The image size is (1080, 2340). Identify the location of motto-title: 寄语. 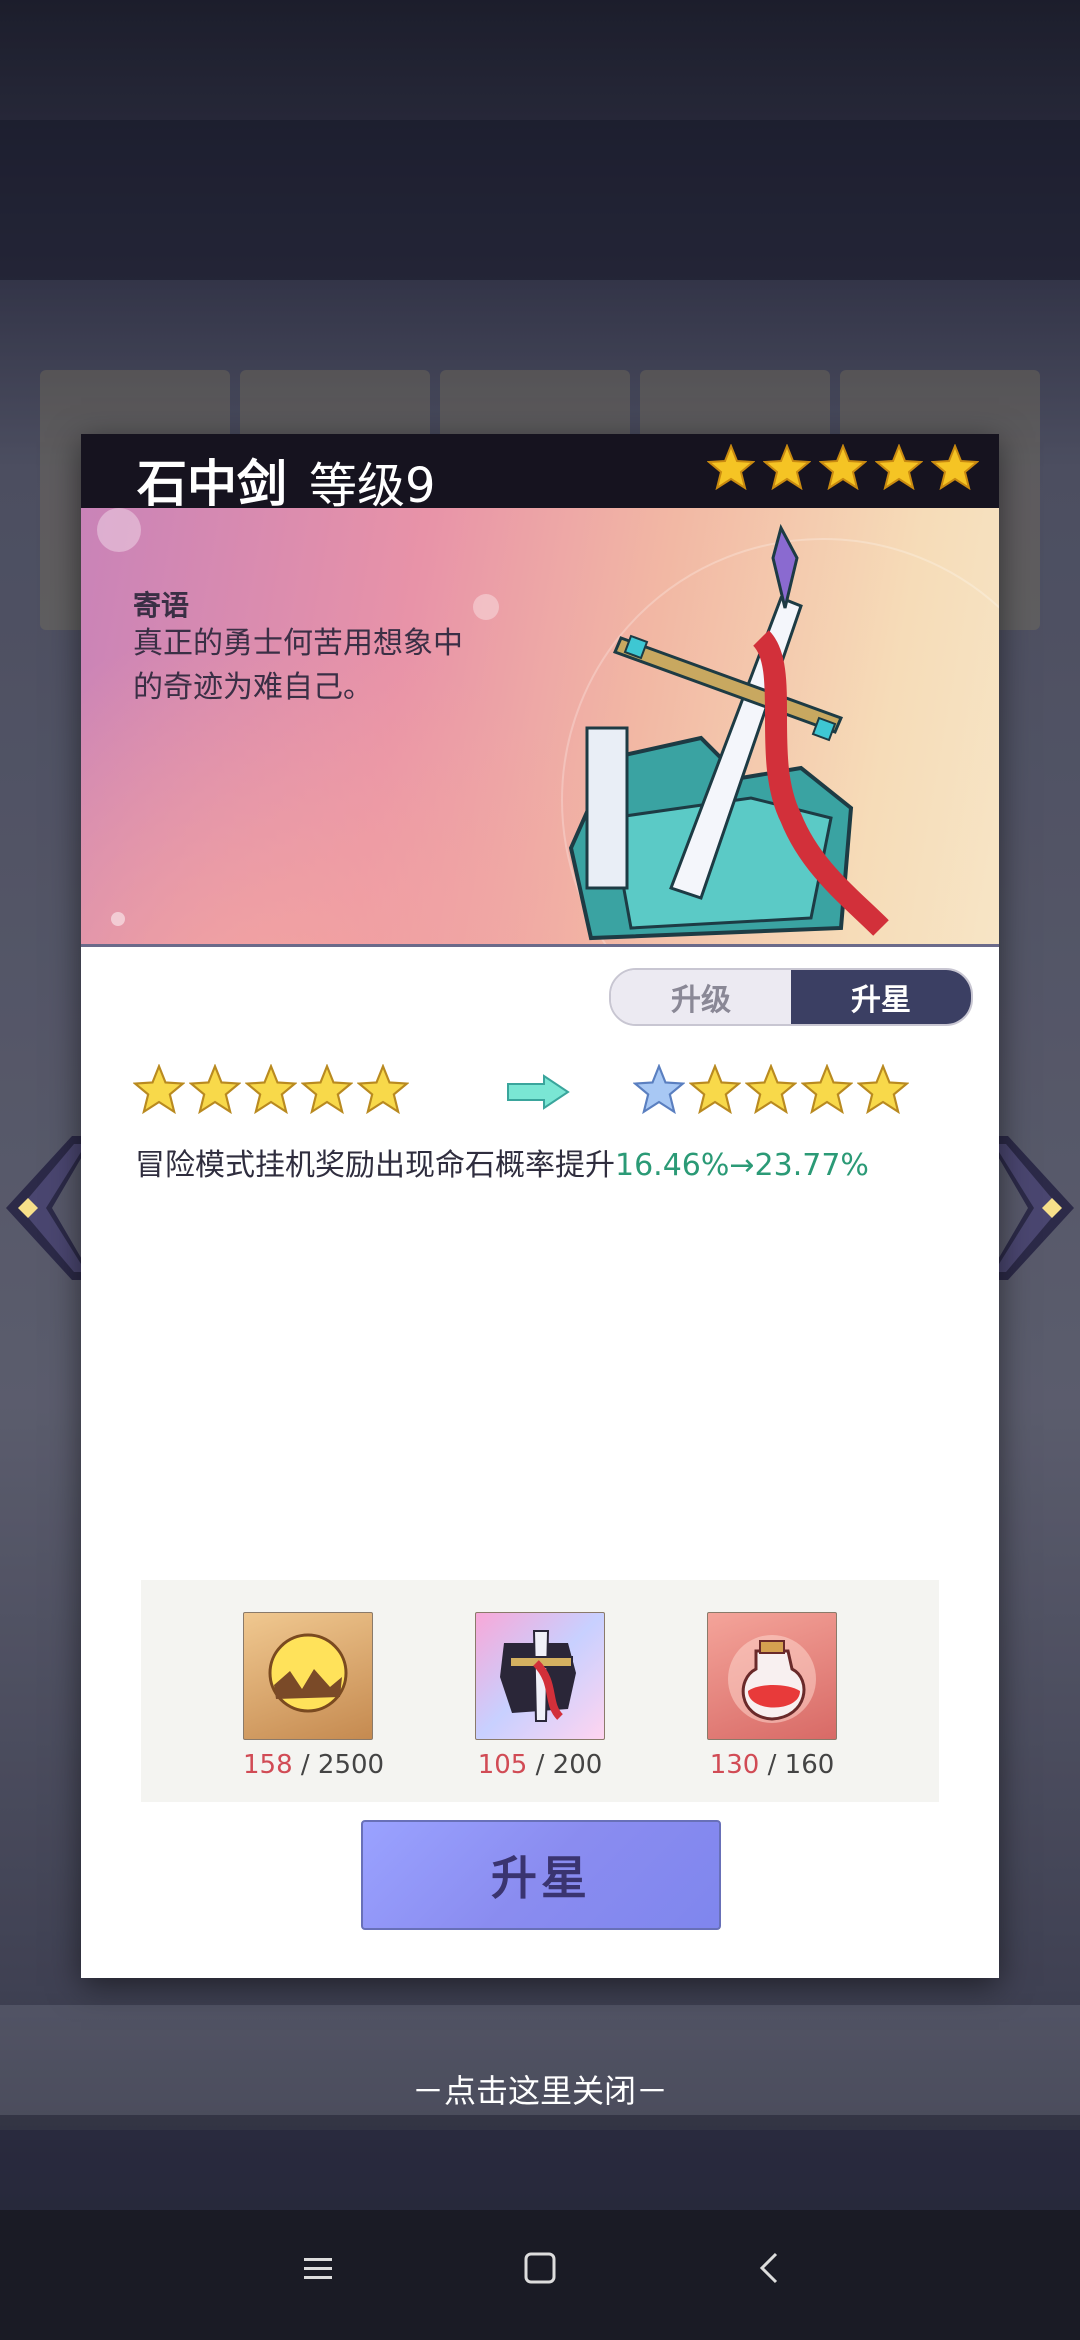
(161, 605).